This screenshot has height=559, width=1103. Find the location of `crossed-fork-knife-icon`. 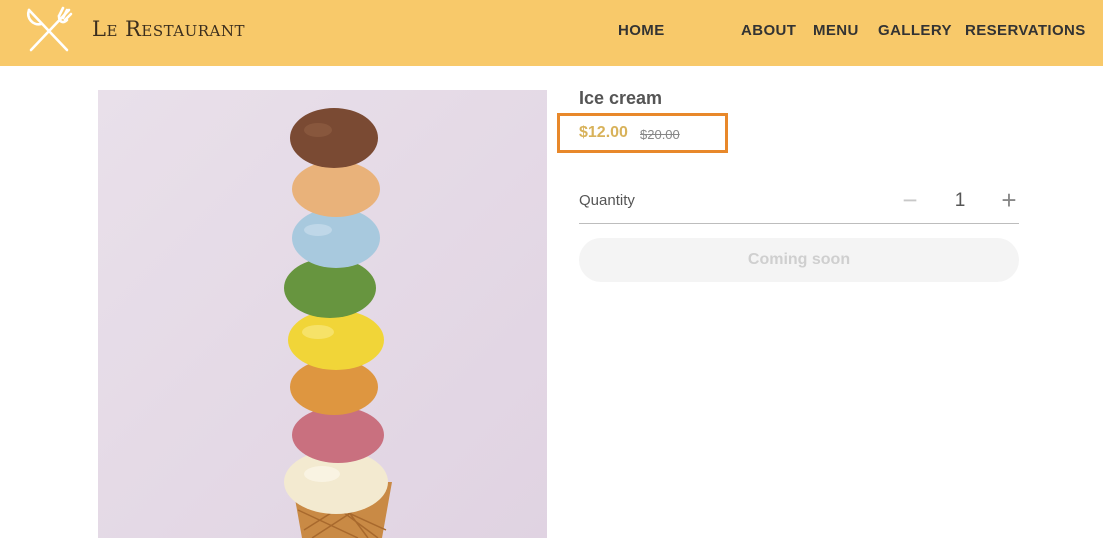

crossed-fork-knife-icon is located at coordinates (49, 31).